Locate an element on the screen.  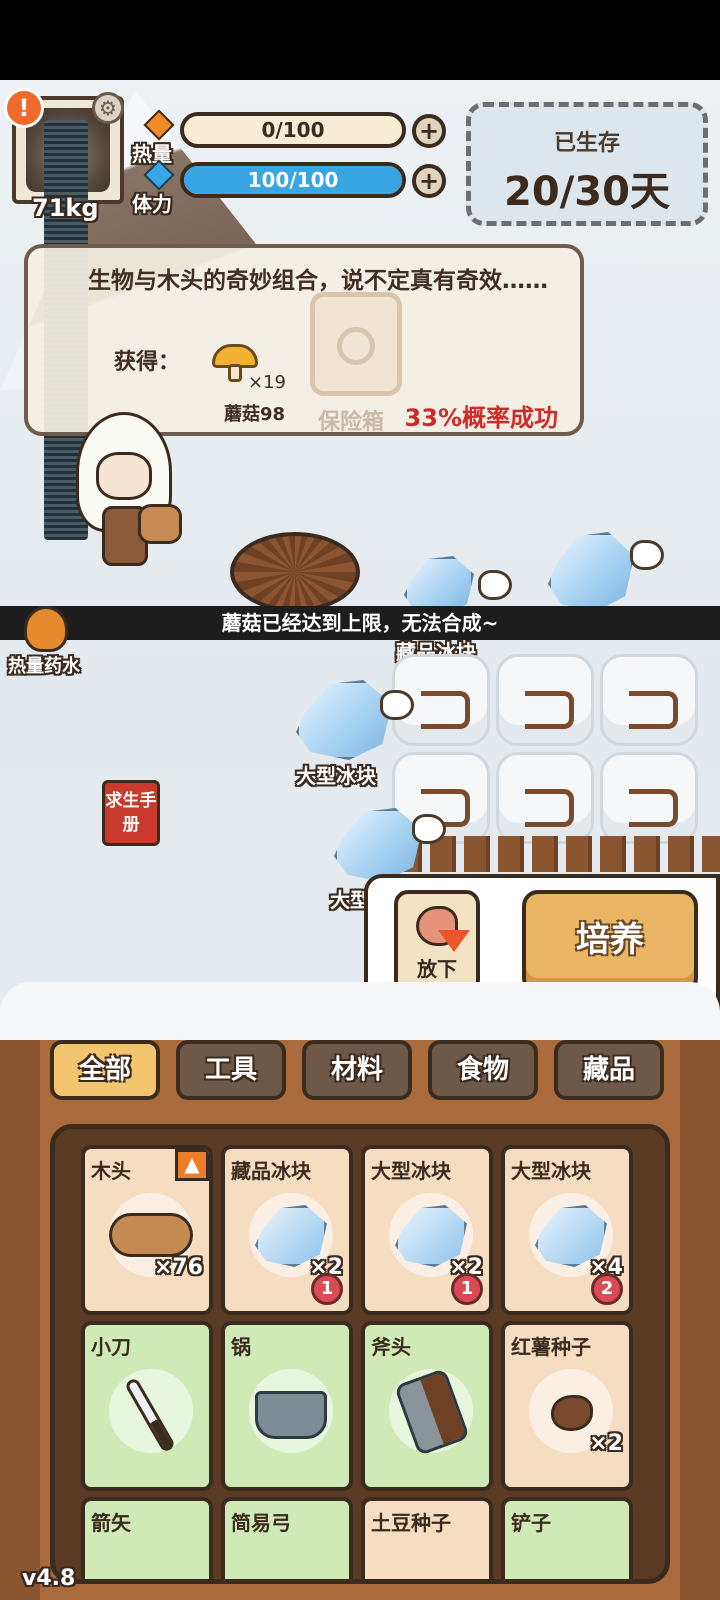
stamina-bar: 100/100 is located at coordinates (293, 180).